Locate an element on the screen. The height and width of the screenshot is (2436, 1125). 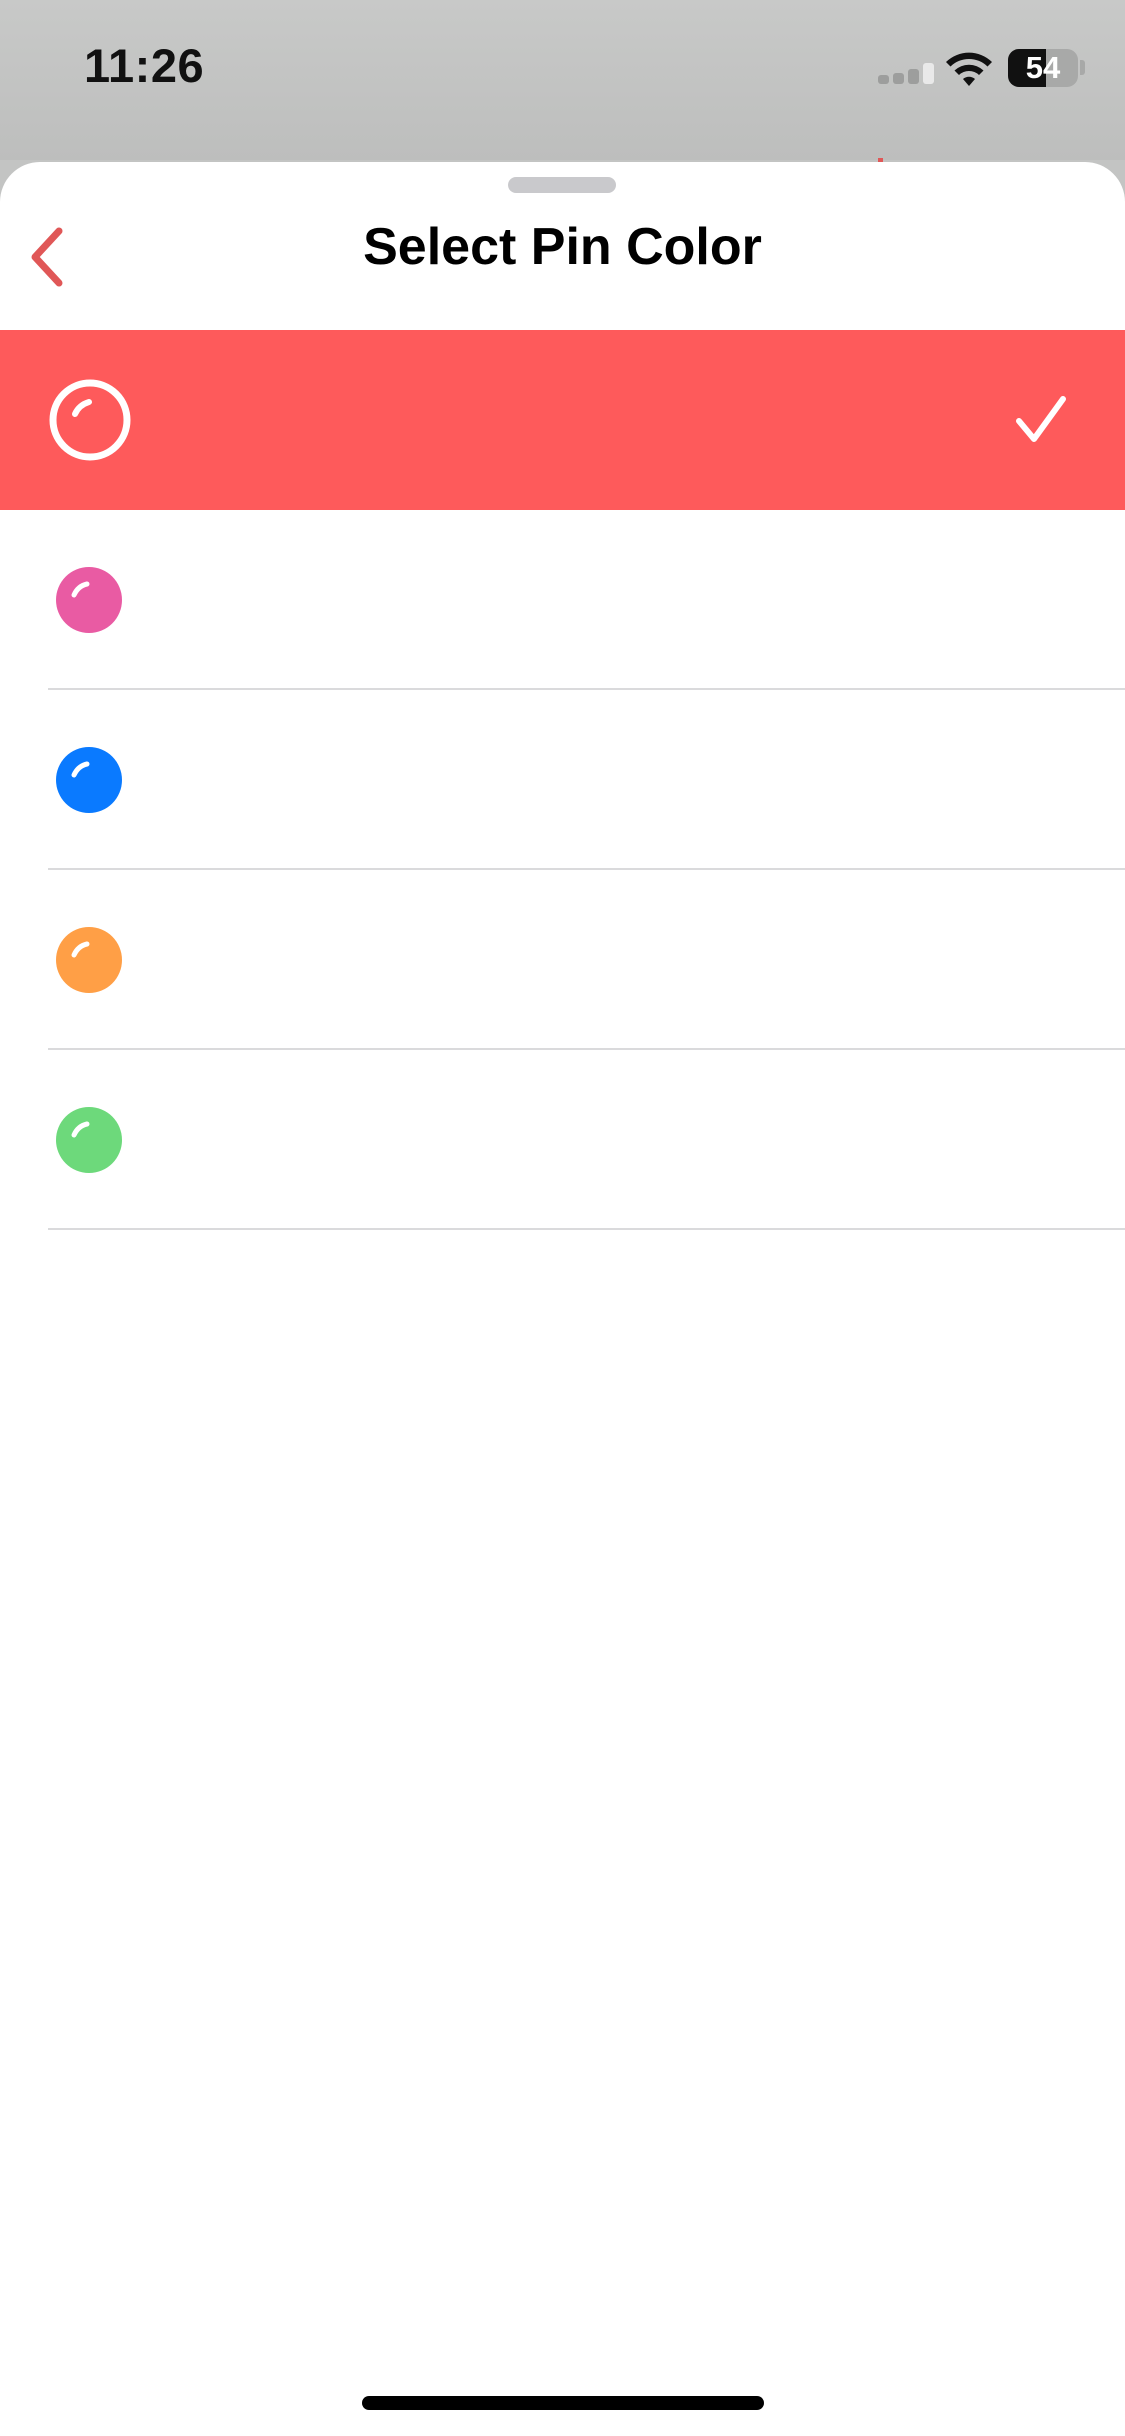
color-row-green is located at coordinates (562, 1140).